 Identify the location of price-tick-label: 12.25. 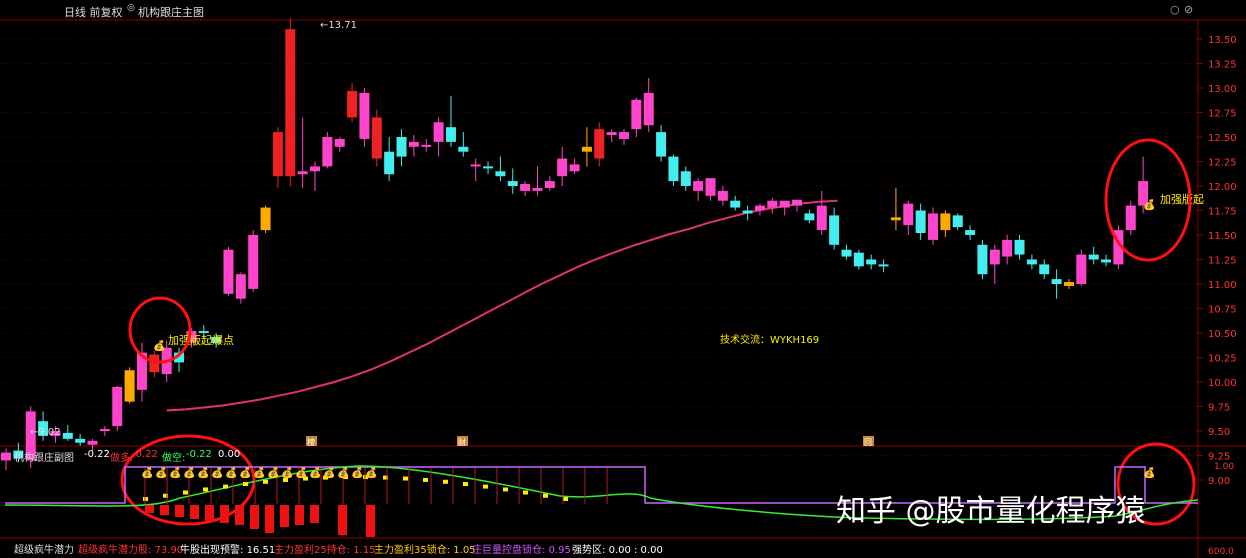
(1222, 163).